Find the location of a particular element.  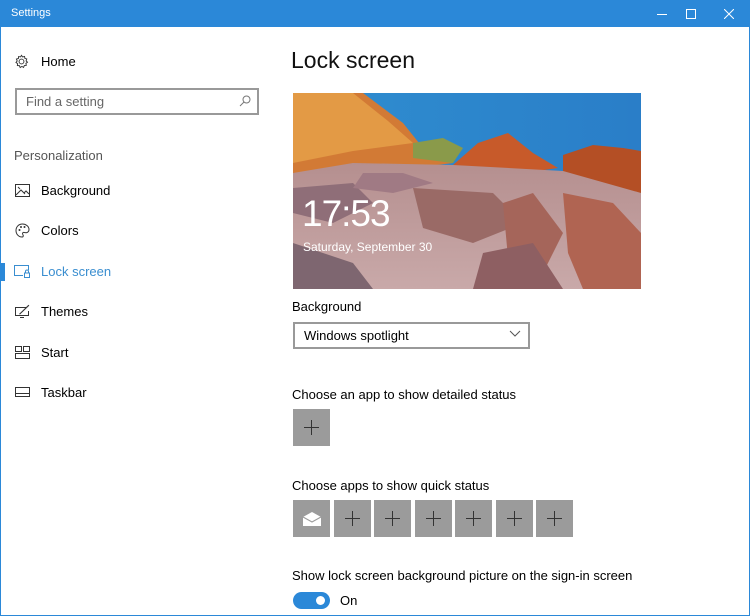

sidebar-item-label: Taskbar is located at coordinates (64, 392).